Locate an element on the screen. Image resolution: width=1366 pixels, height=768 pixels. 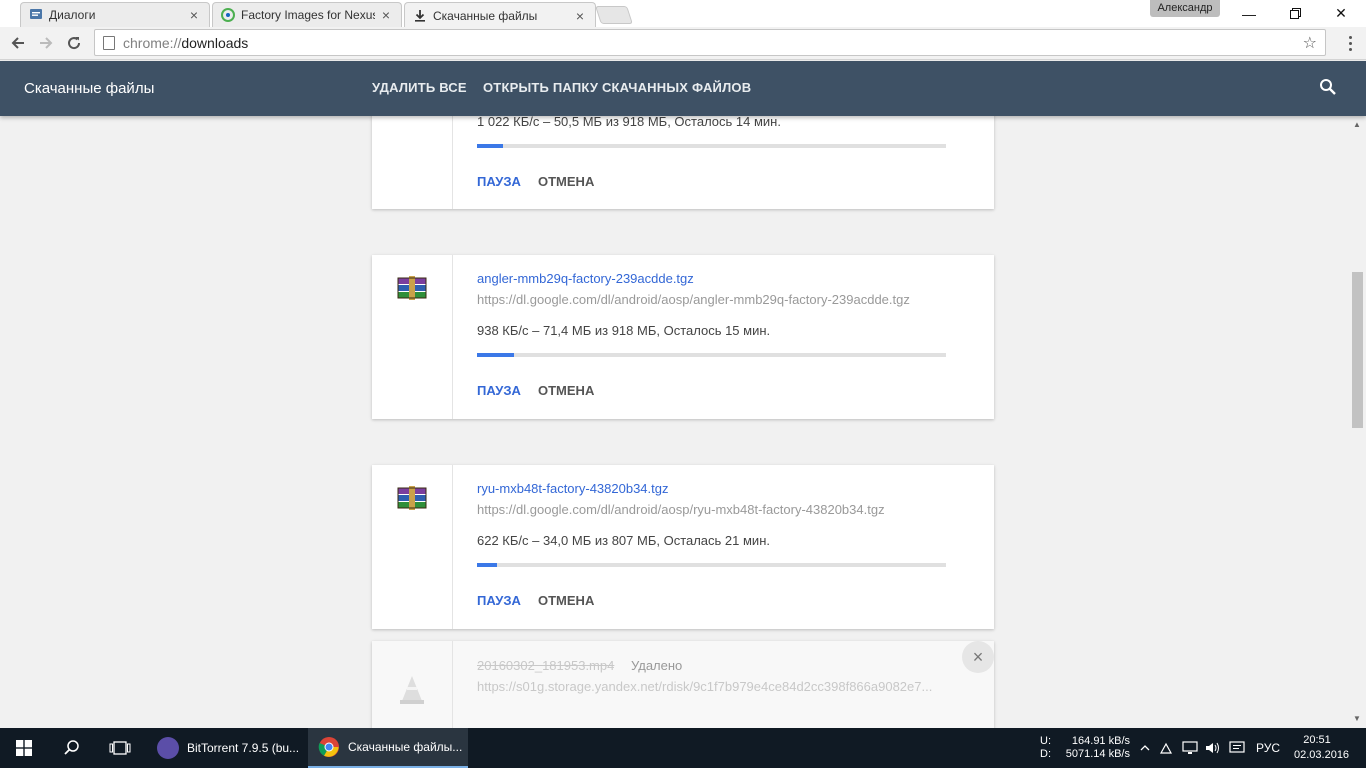
vertical-scrollbar: ▲ ▼ is located at coordinates (1358, 422).